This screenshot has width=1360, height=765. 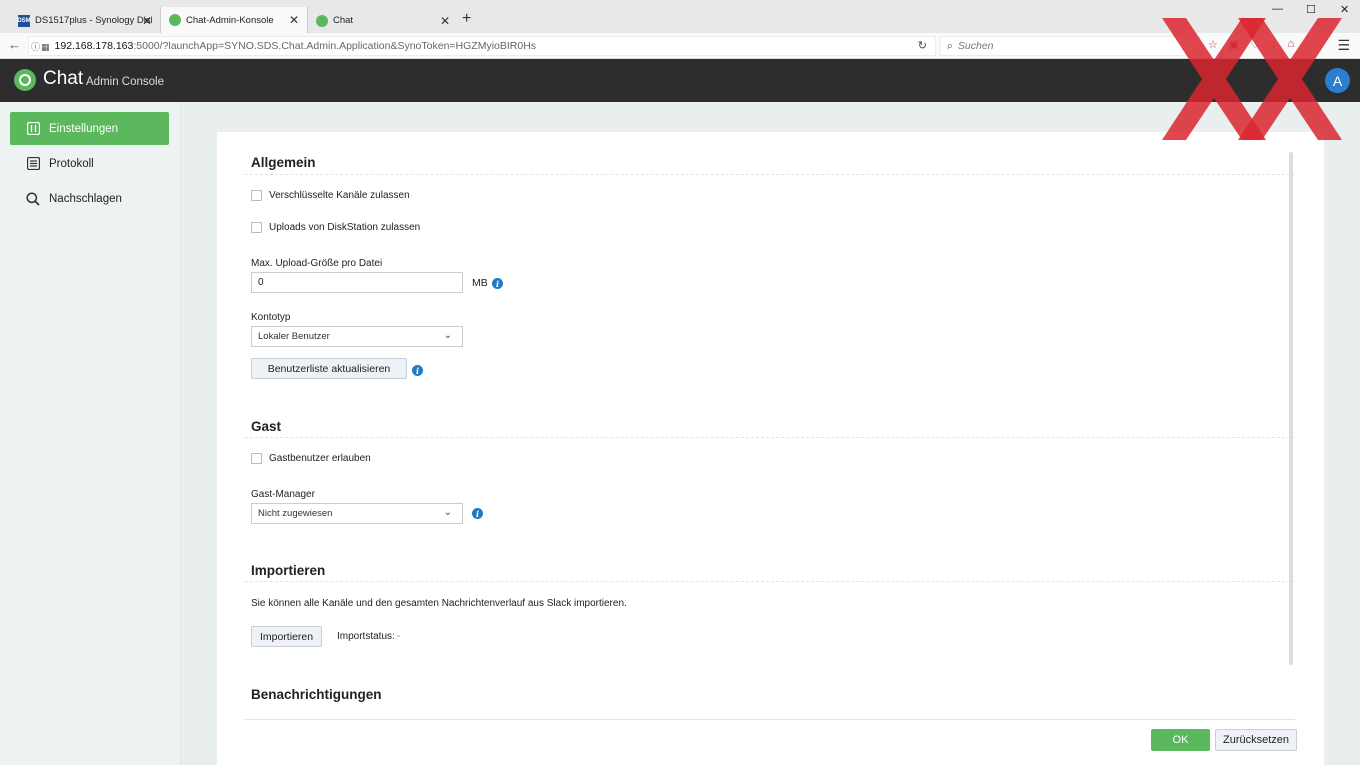 What do you see at coordinates (922, 45) in the screenshot?
I see `reload-icon: ↻` at bounding box center [922, 45].